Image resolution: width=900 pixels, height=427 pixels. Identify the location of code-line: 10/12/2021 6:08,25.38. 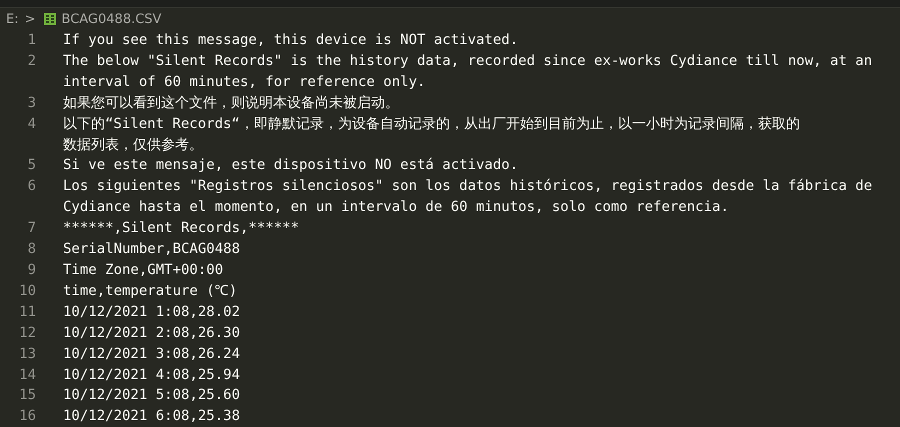
(151, 416).